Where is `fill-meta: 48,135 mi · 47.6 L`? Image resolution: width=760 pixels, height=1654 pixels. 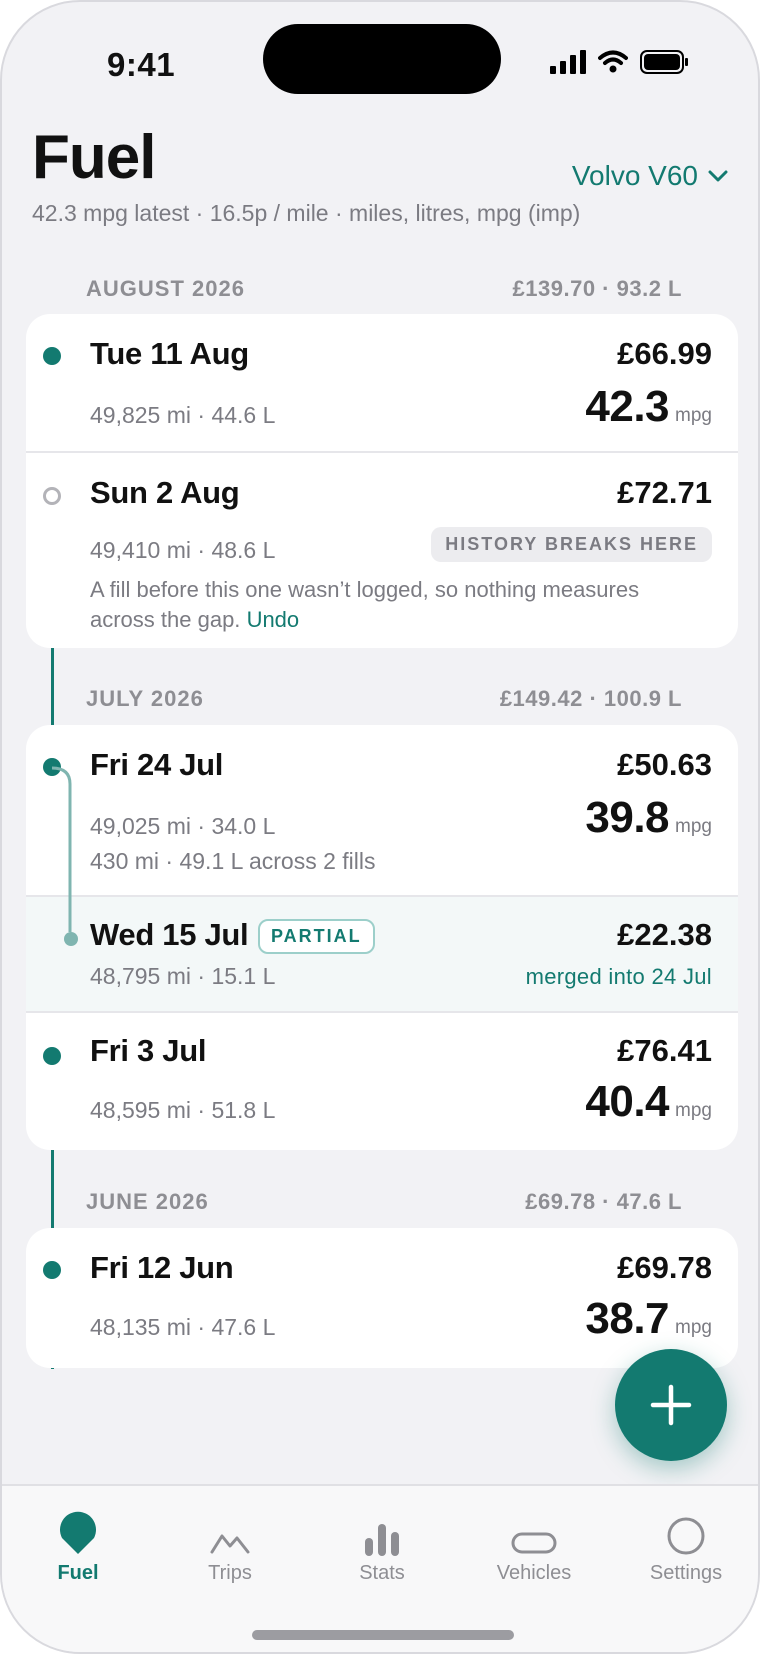
fill-meta: 48,135 mi · 47.6 L is located at coordinates (183, 1327).